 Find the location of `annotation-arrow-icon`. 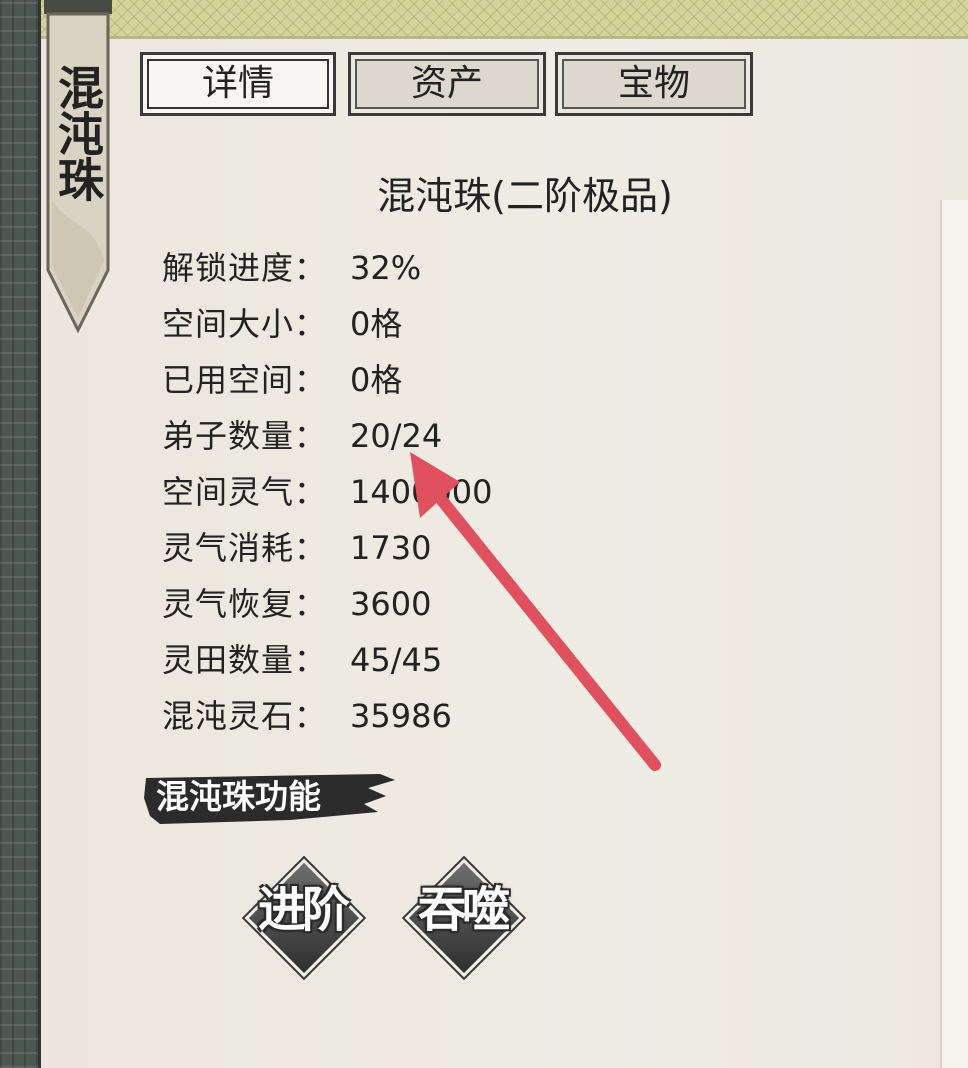

annotation-arrow-icon is located at coordinates (535, 611).